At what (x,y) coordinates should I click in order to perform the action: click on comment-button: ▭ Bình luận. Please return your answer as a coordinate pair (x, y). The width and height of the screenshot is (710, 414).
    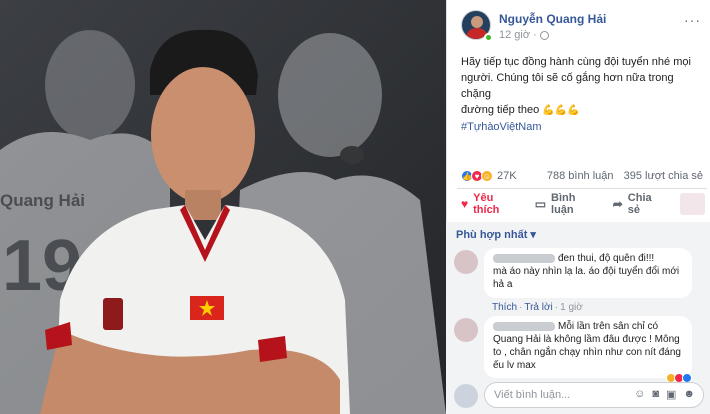
    Looking at the image, I should click on (565, 204).